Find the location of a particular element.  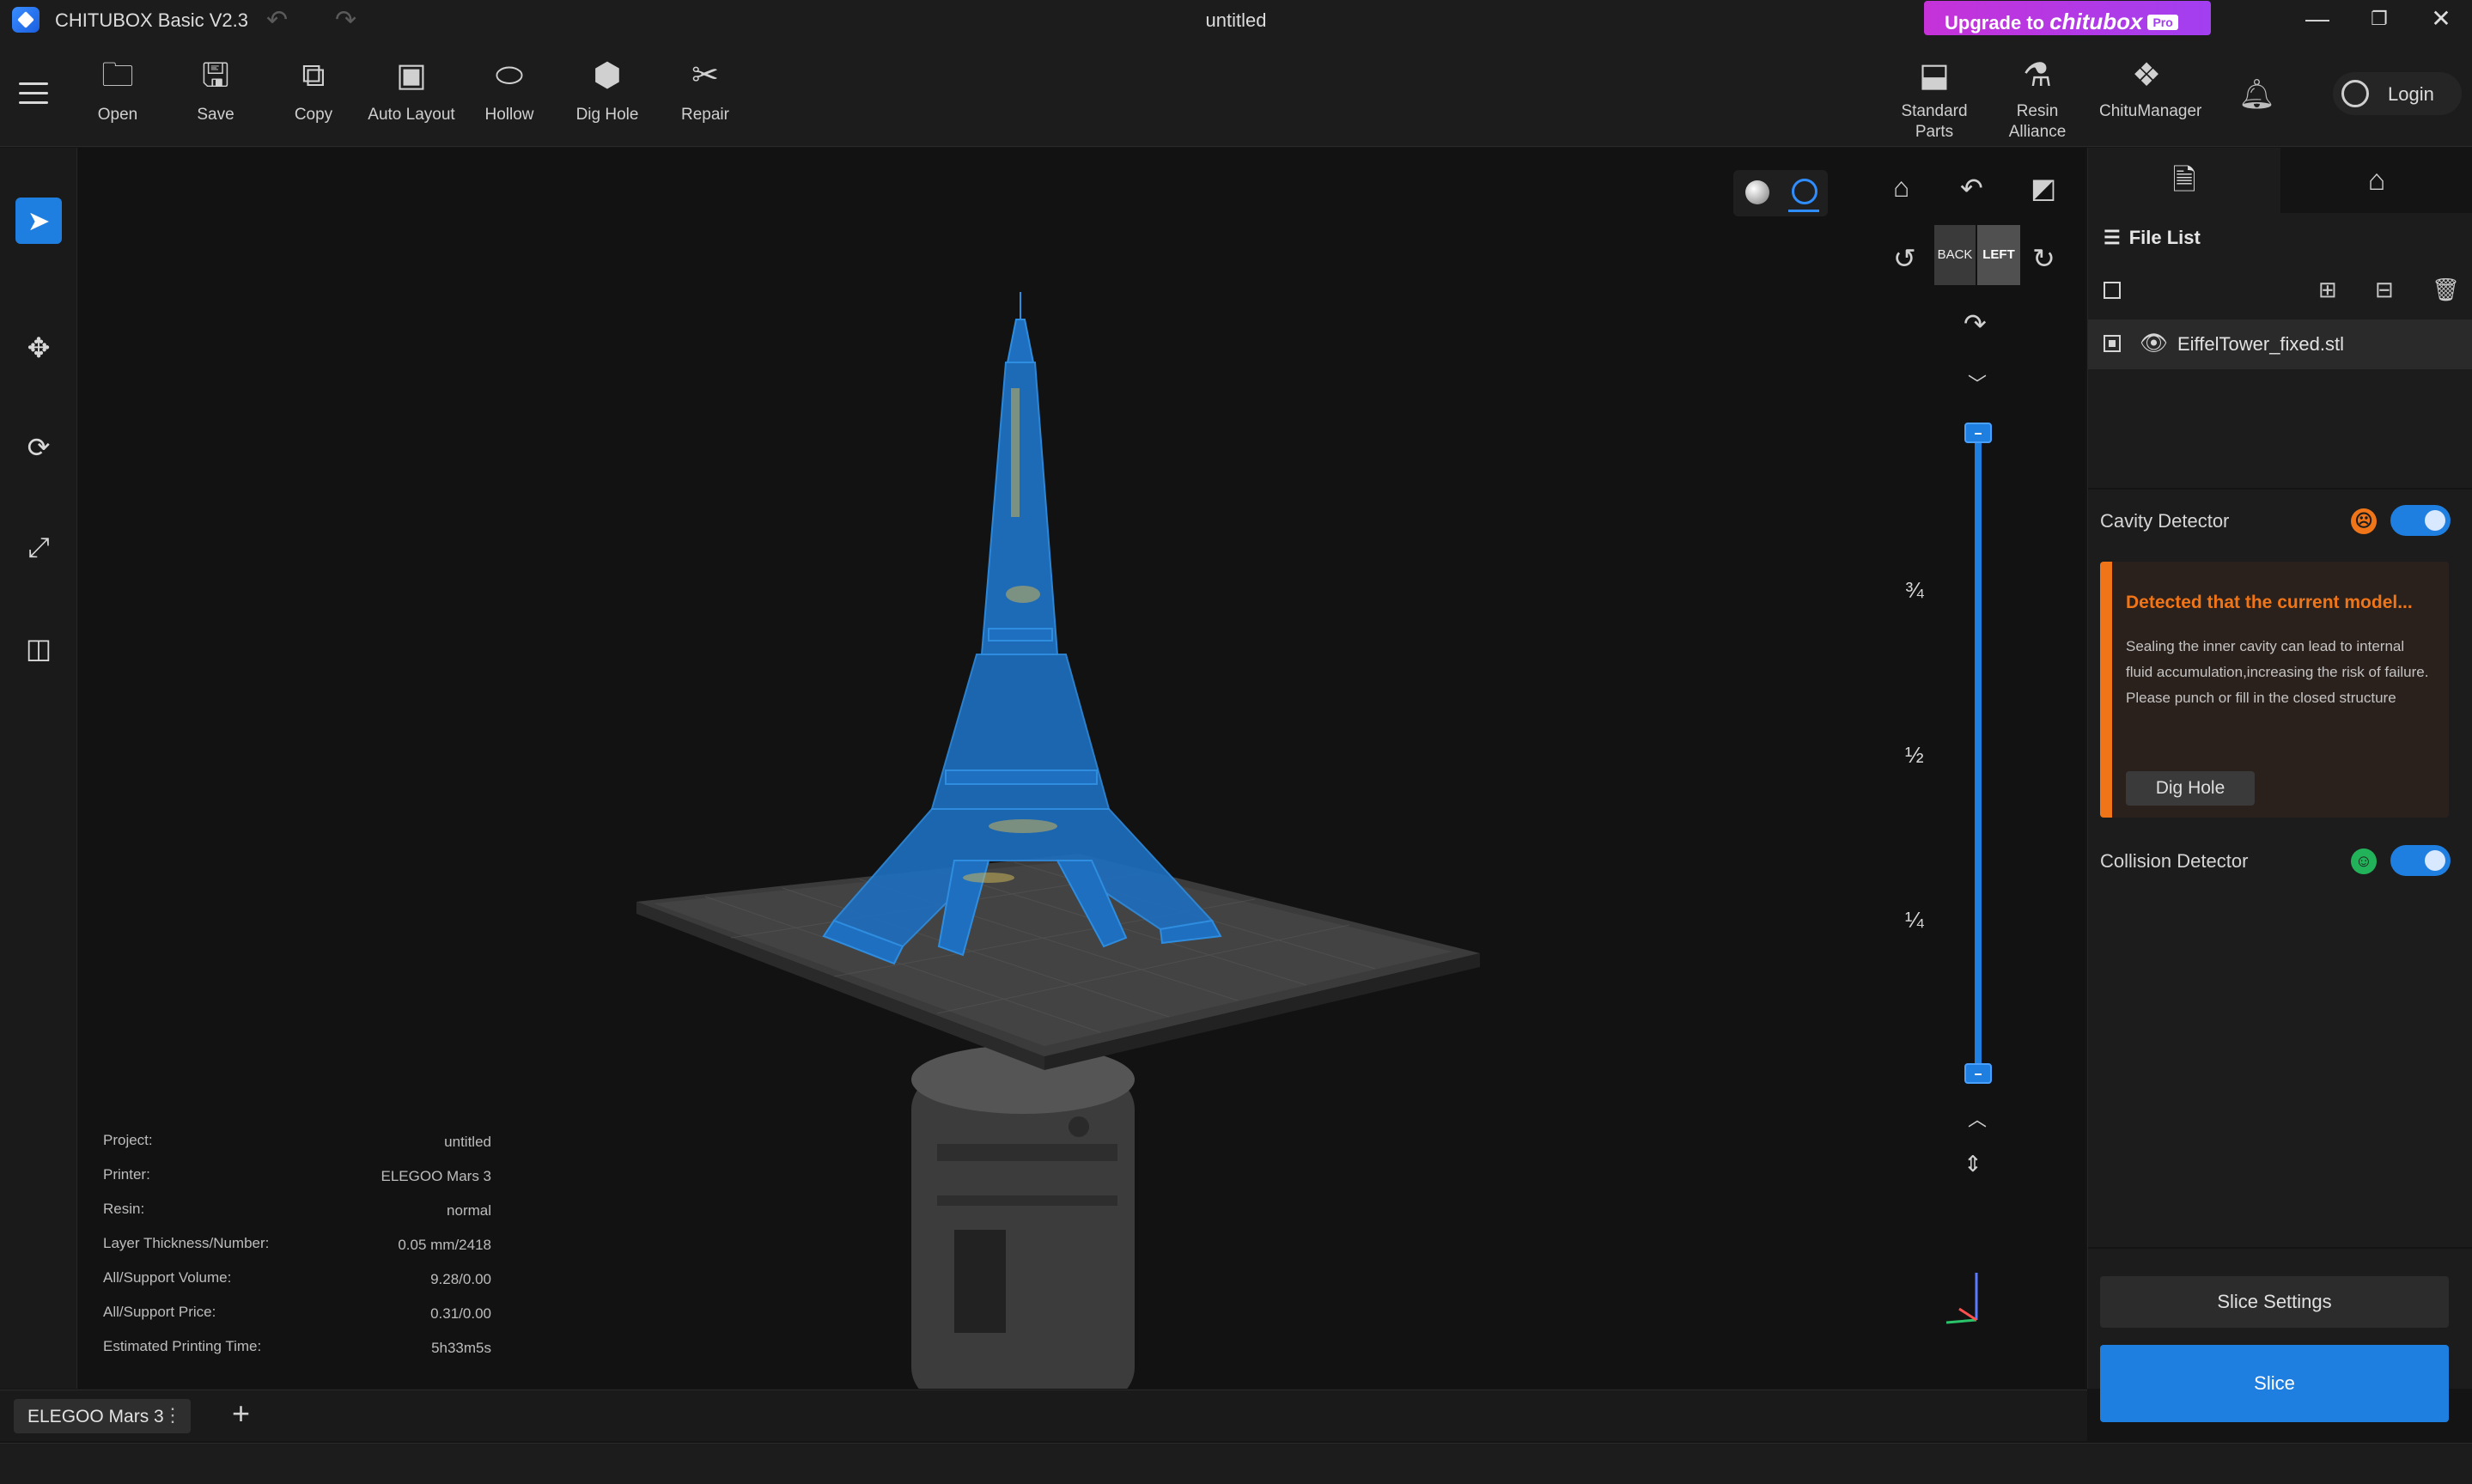

app-logo is located at coordinates (26, 20).